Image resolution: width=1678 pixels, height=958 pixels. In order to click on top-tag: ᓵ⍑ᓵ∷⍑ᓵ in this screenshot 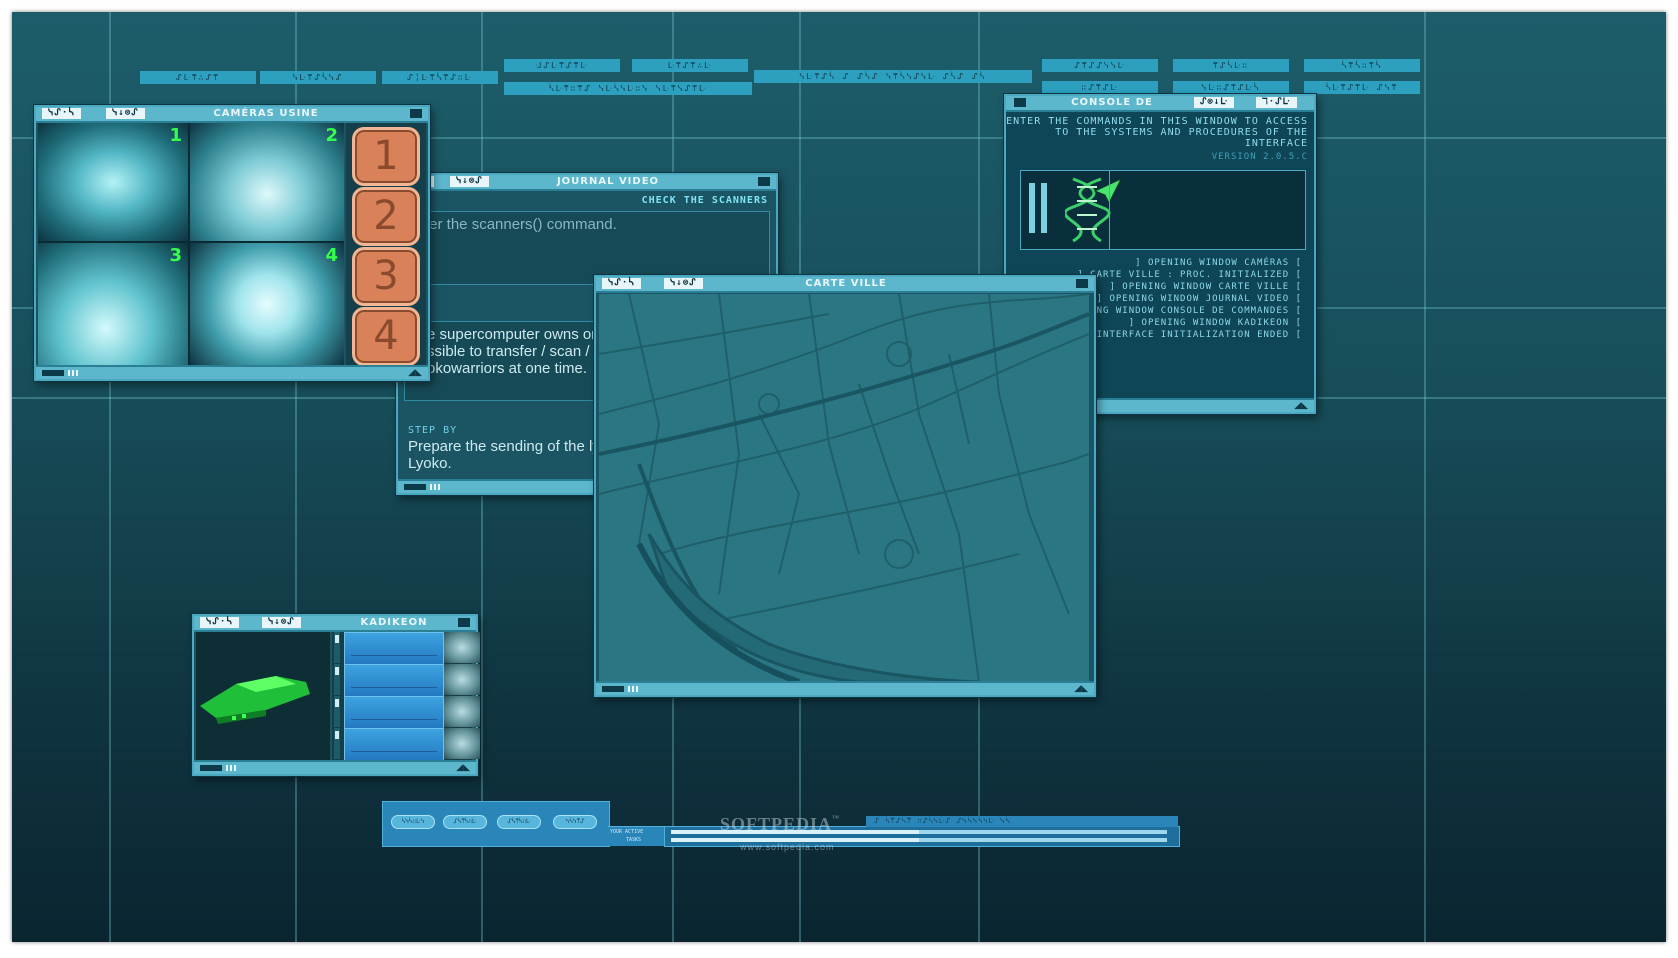, I will do `click(1362, 65)`.